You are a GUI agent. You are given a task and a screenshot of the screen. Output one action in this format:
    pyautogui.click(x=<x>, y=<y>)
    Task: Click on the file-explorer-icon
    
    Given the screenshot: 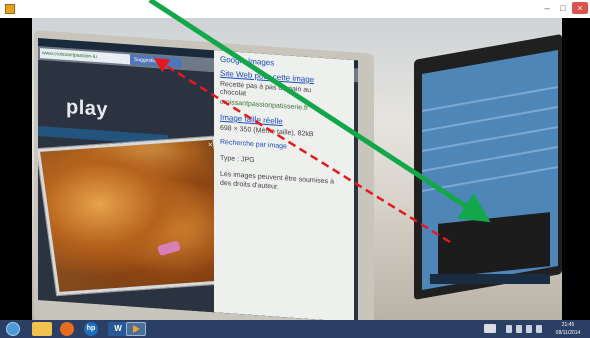 What is the action you would take?
    pyautogui.click(x=42, y=329)
    